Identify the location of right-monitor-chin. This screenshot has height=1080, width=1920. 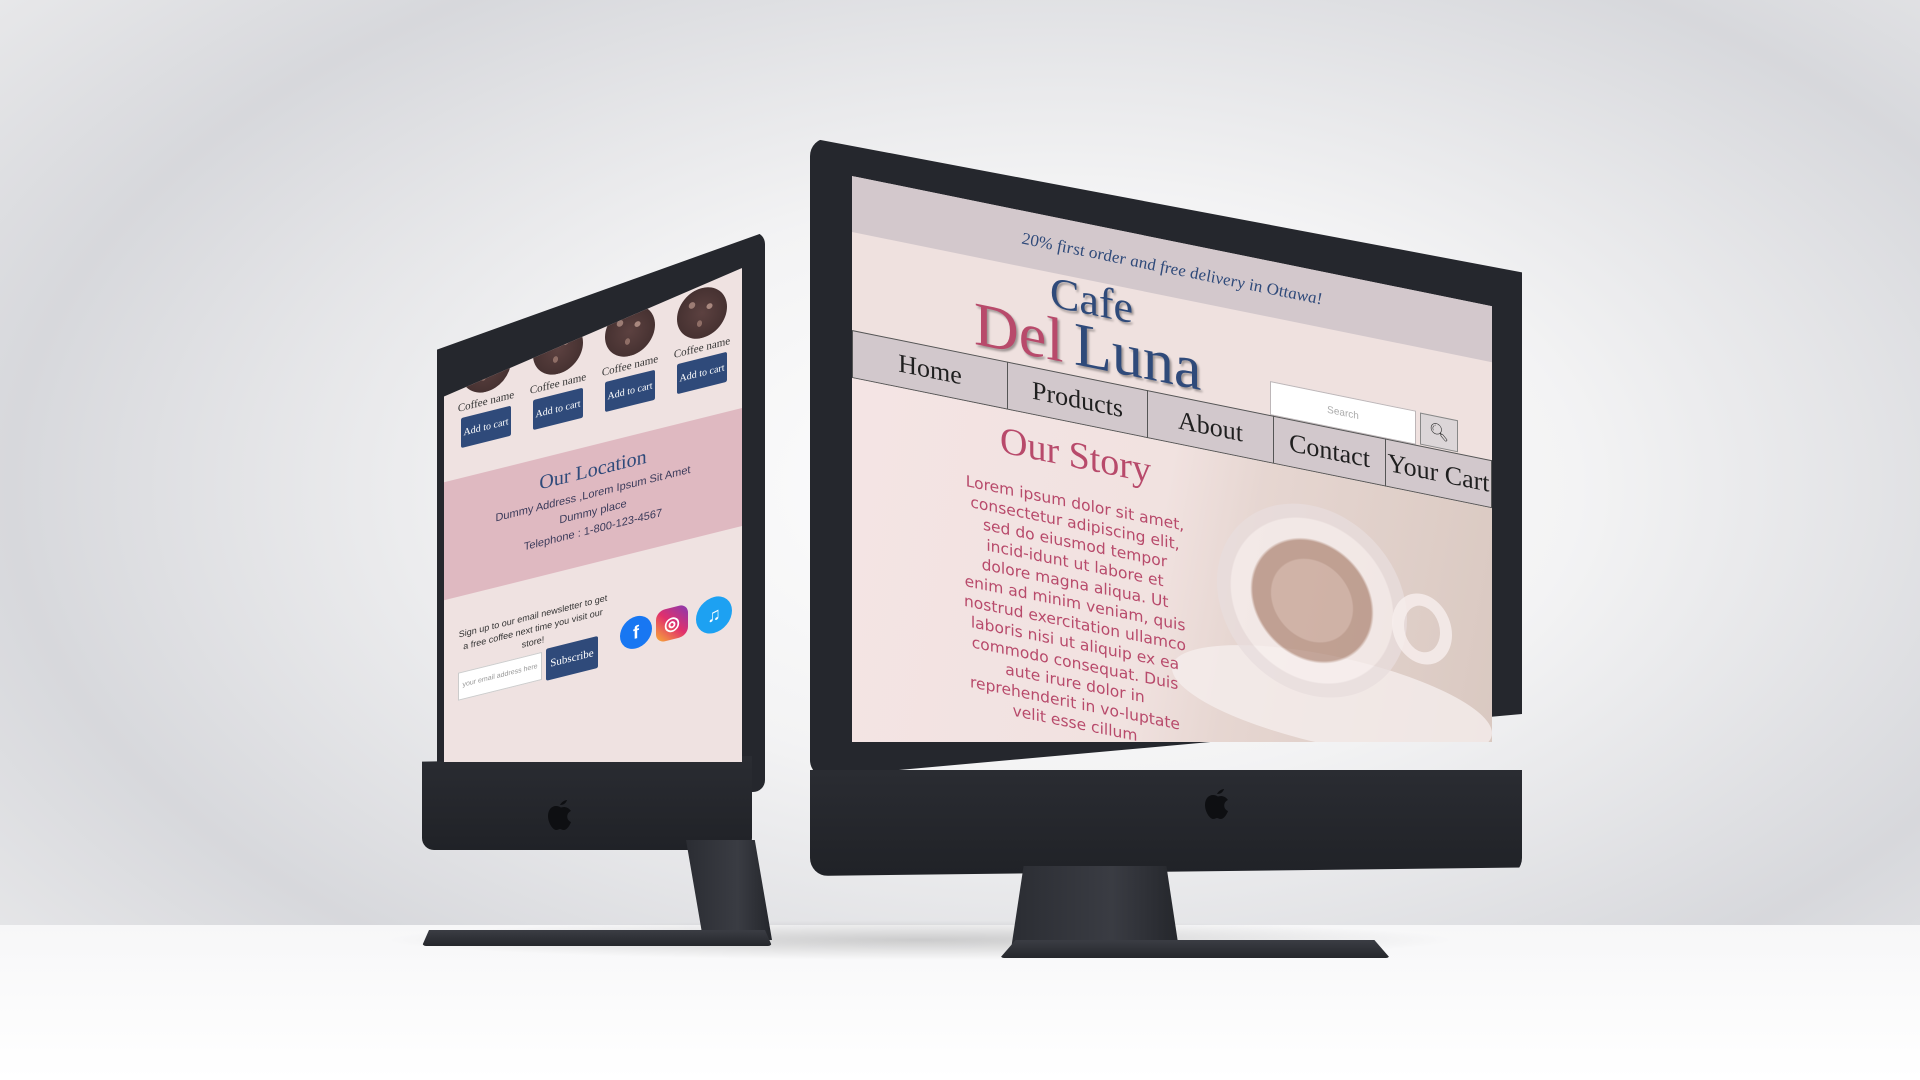
(1166, 823).